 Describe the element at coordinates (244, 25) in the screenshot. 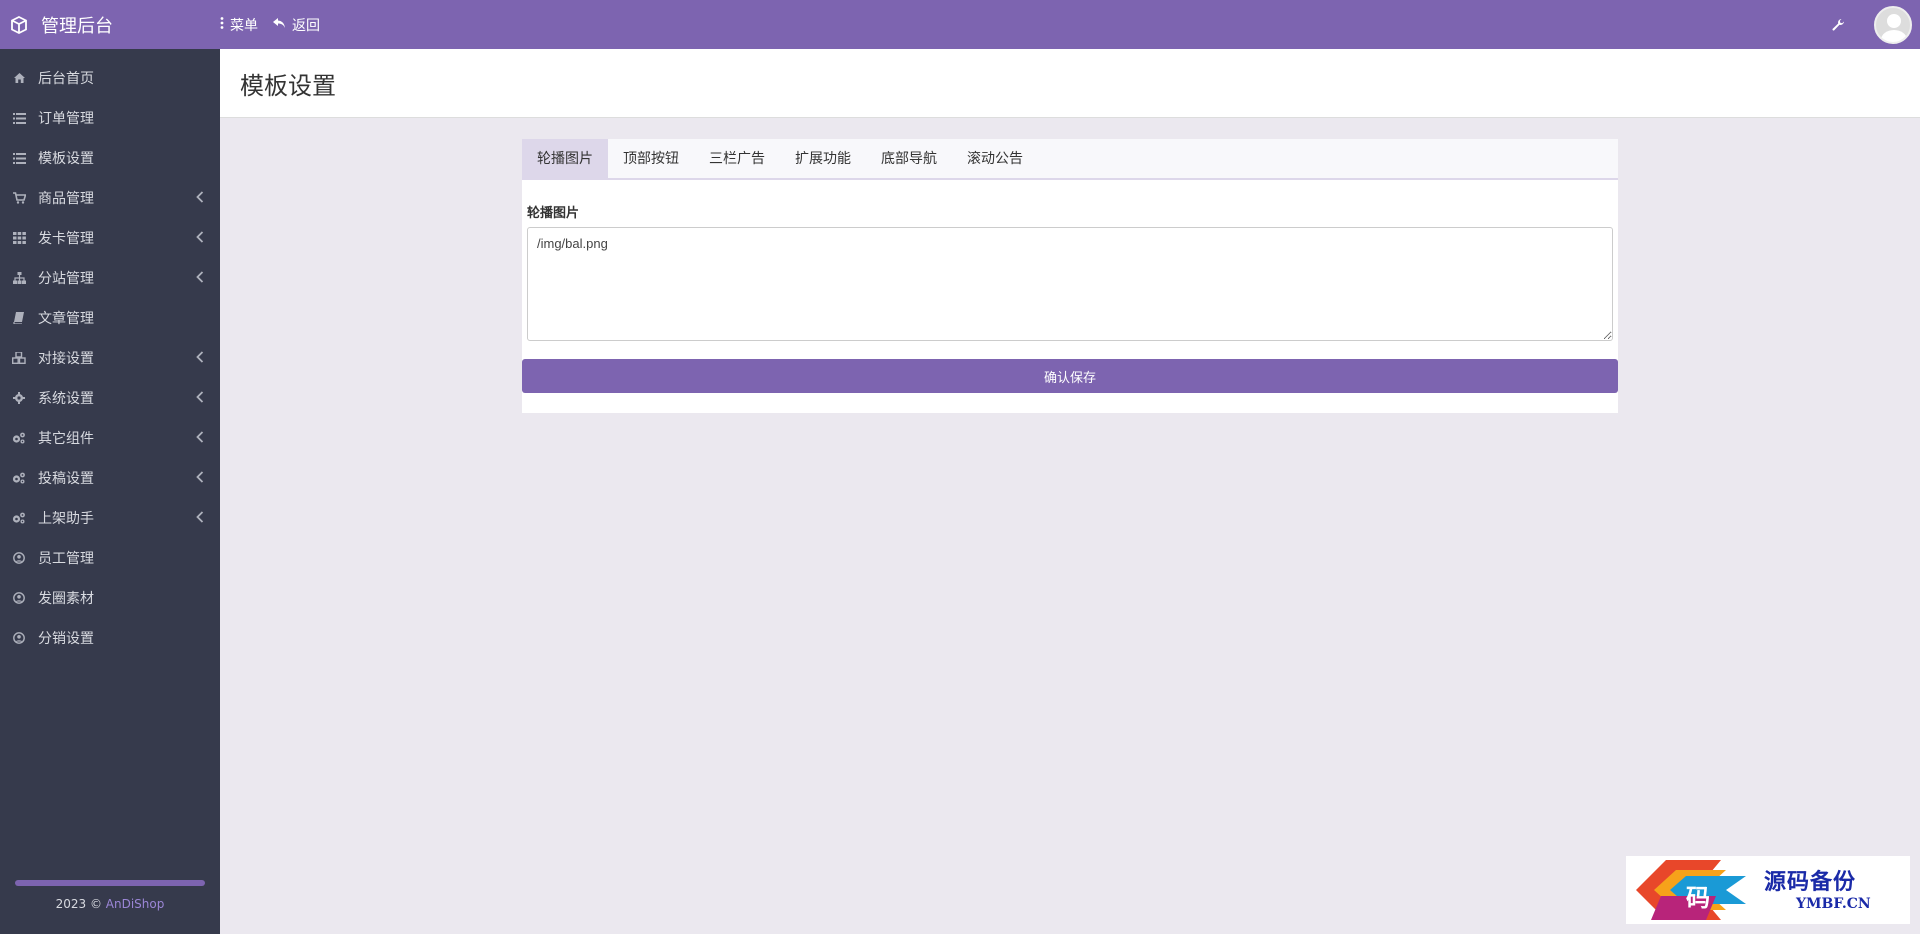

I see `menu-label: 菜单` at that location.